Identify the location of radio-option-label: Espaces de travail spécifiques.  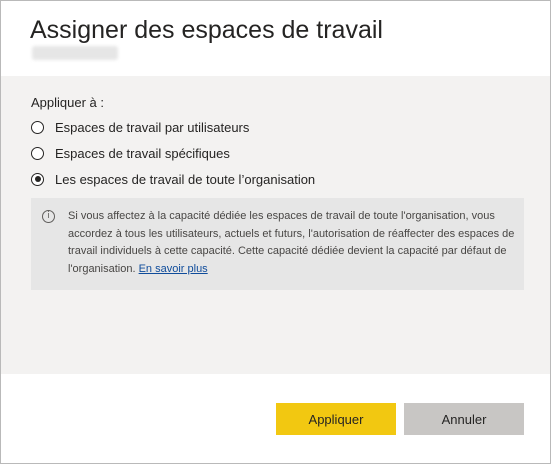
(142, 153).